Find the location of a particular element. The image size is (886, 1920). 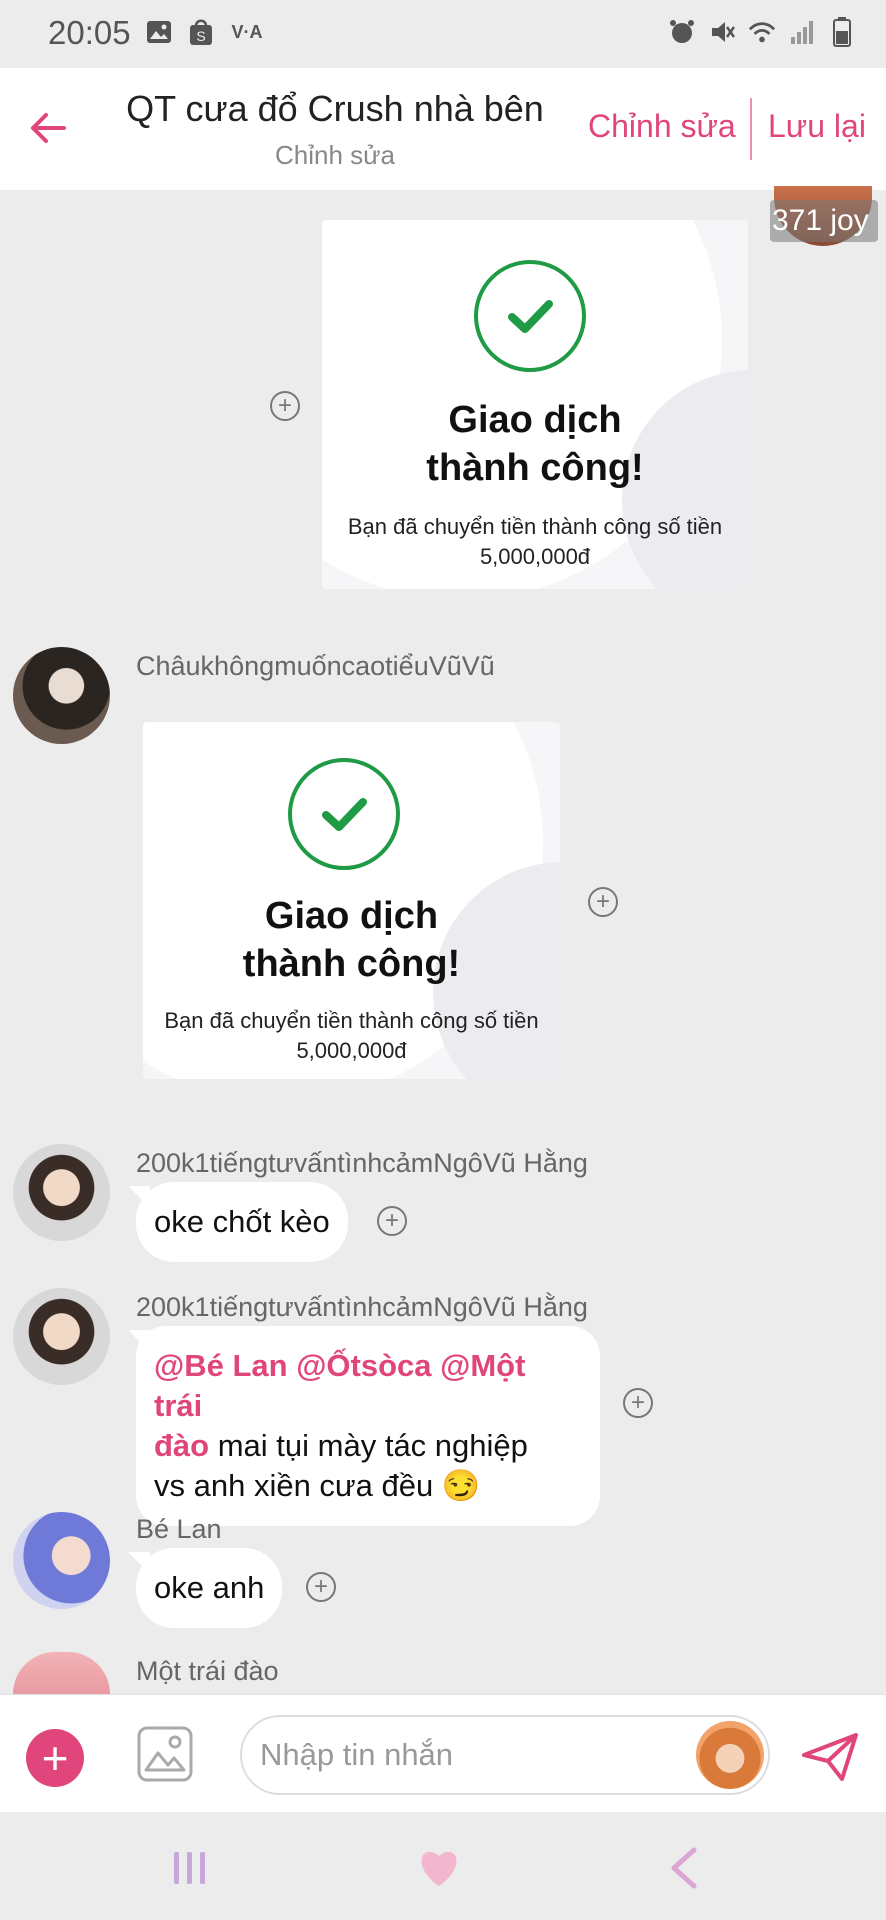

send-button is located at coordinates (830, 1757).